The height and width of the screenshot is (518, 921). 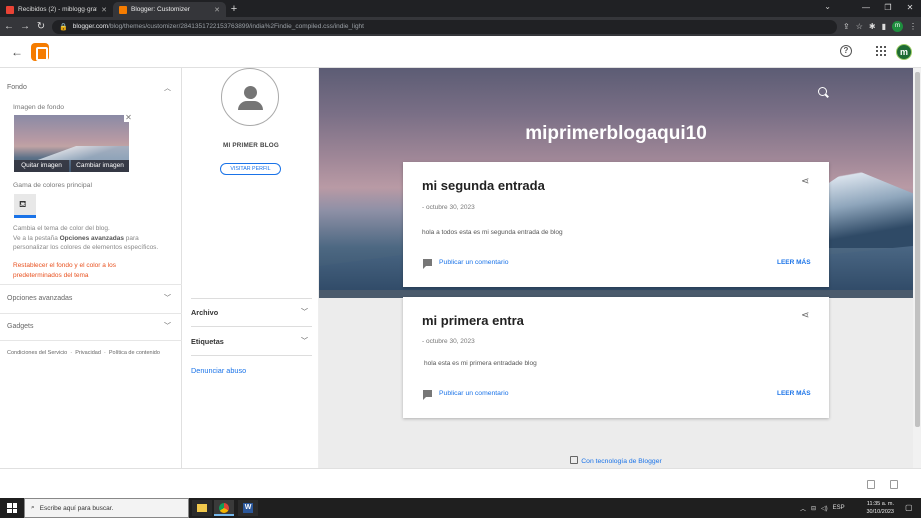 I want to click on section-advanced-options: Opciones avanzadas, so click(x=39, y=298).